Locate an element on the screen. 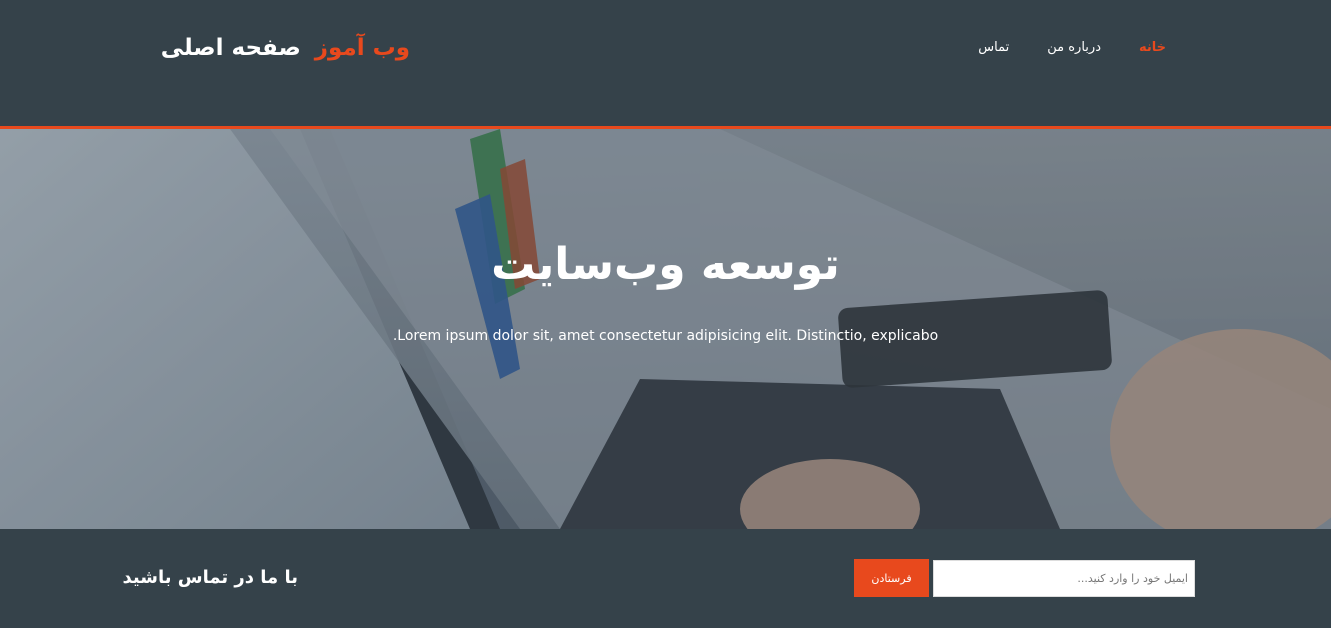 The image size is (1331, 628). hero-title: توسعه وب‌سایت is located at coordinates (665, 264).